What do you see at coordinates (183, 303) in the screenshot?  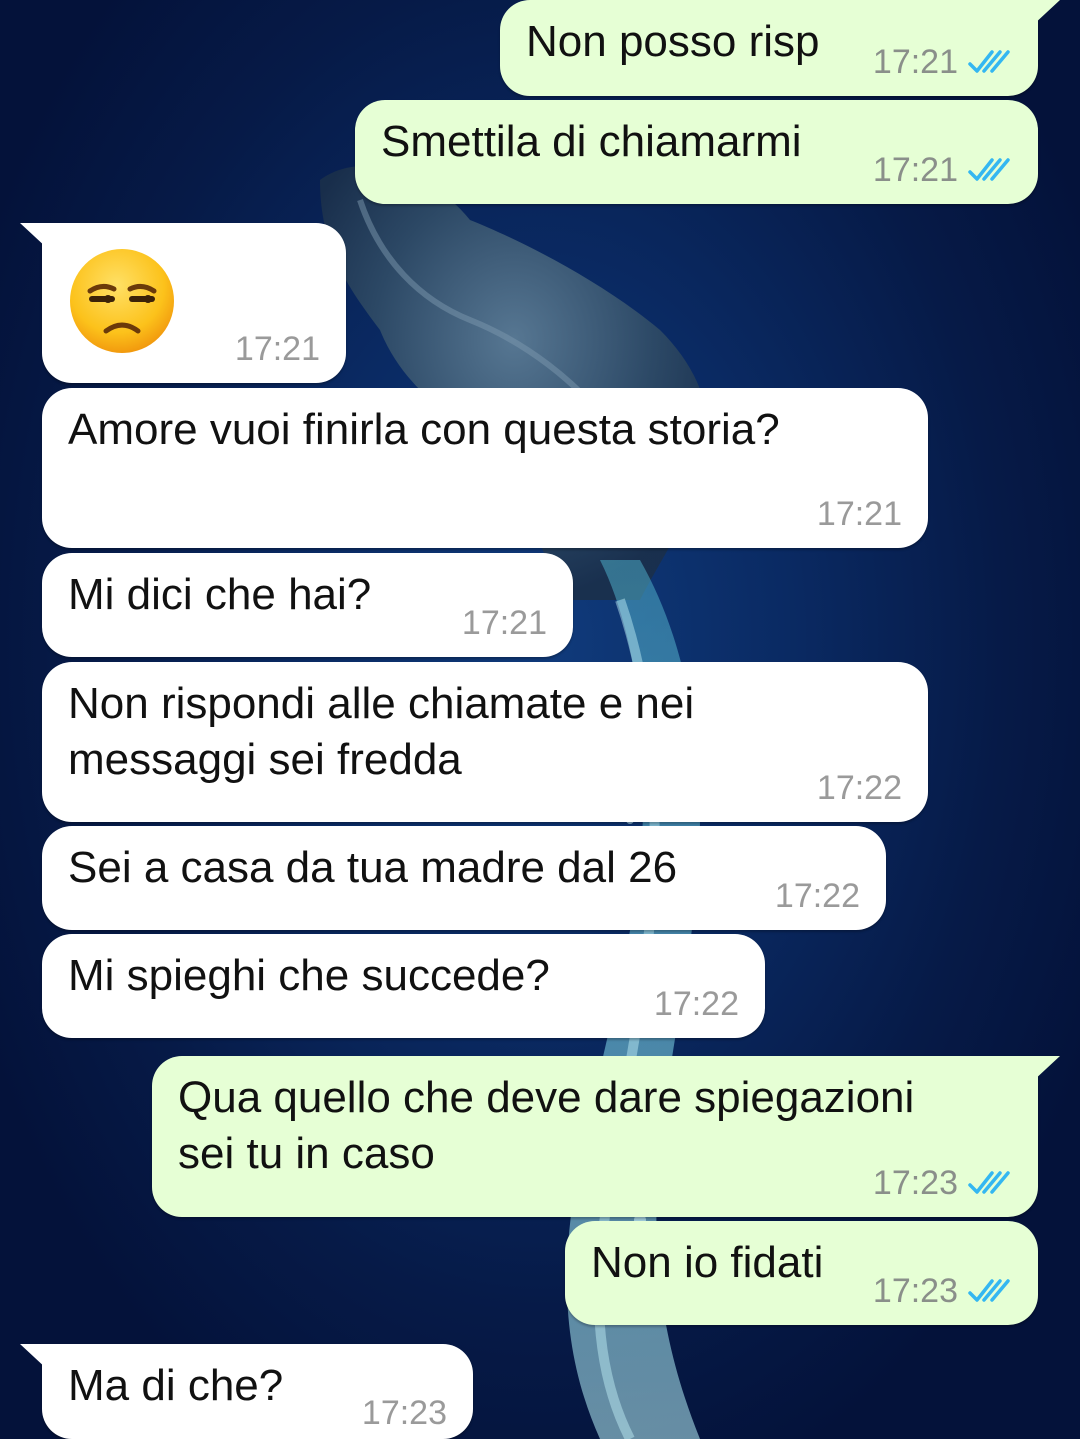 I see `incoming-message: 17:21` at bounding box center [183, 303].